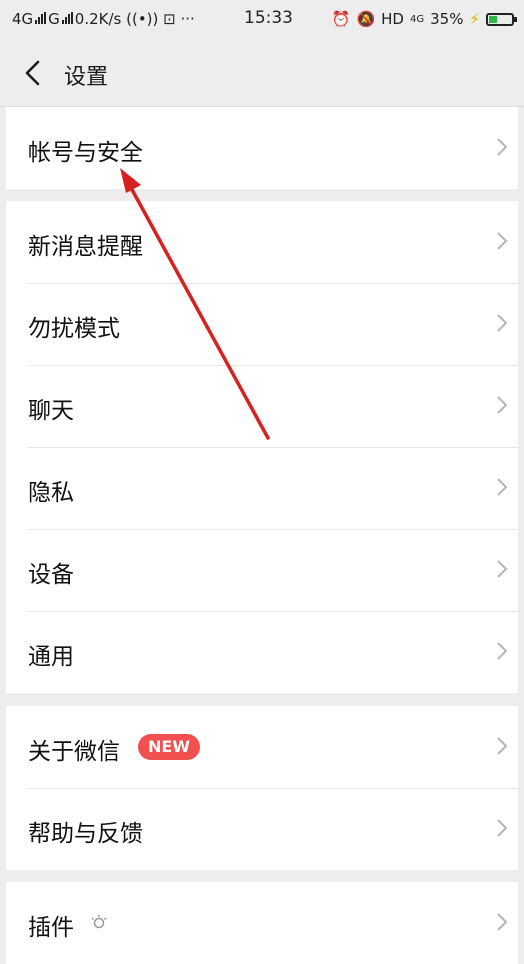 This screenshot has height=964, width=524. Describe the element at coordinates (74, 752) in the screenshot. I see `settings-item-label: 关于微信` at that location.